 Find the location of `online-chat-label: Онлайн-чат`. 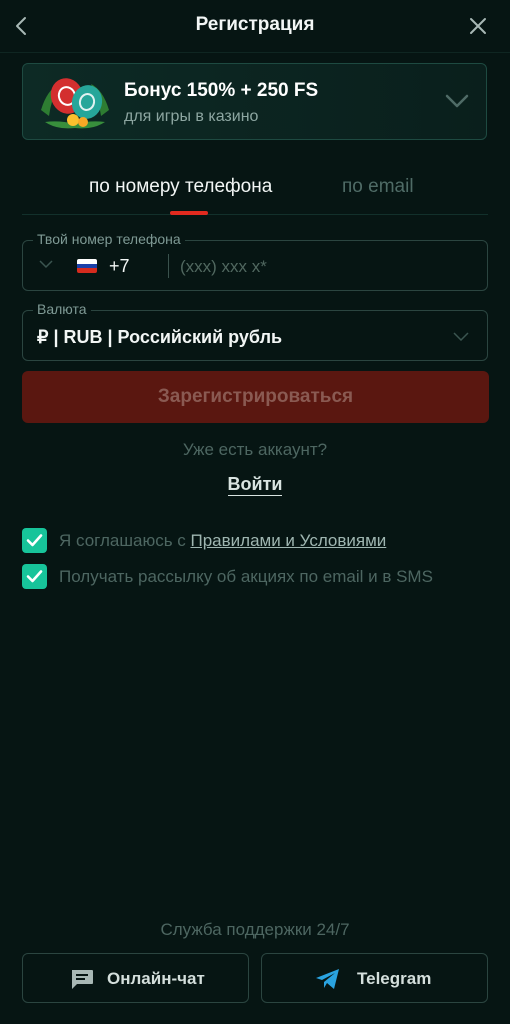

online-chat-label: Онлайн-чат is located at coordinates (156, 978).